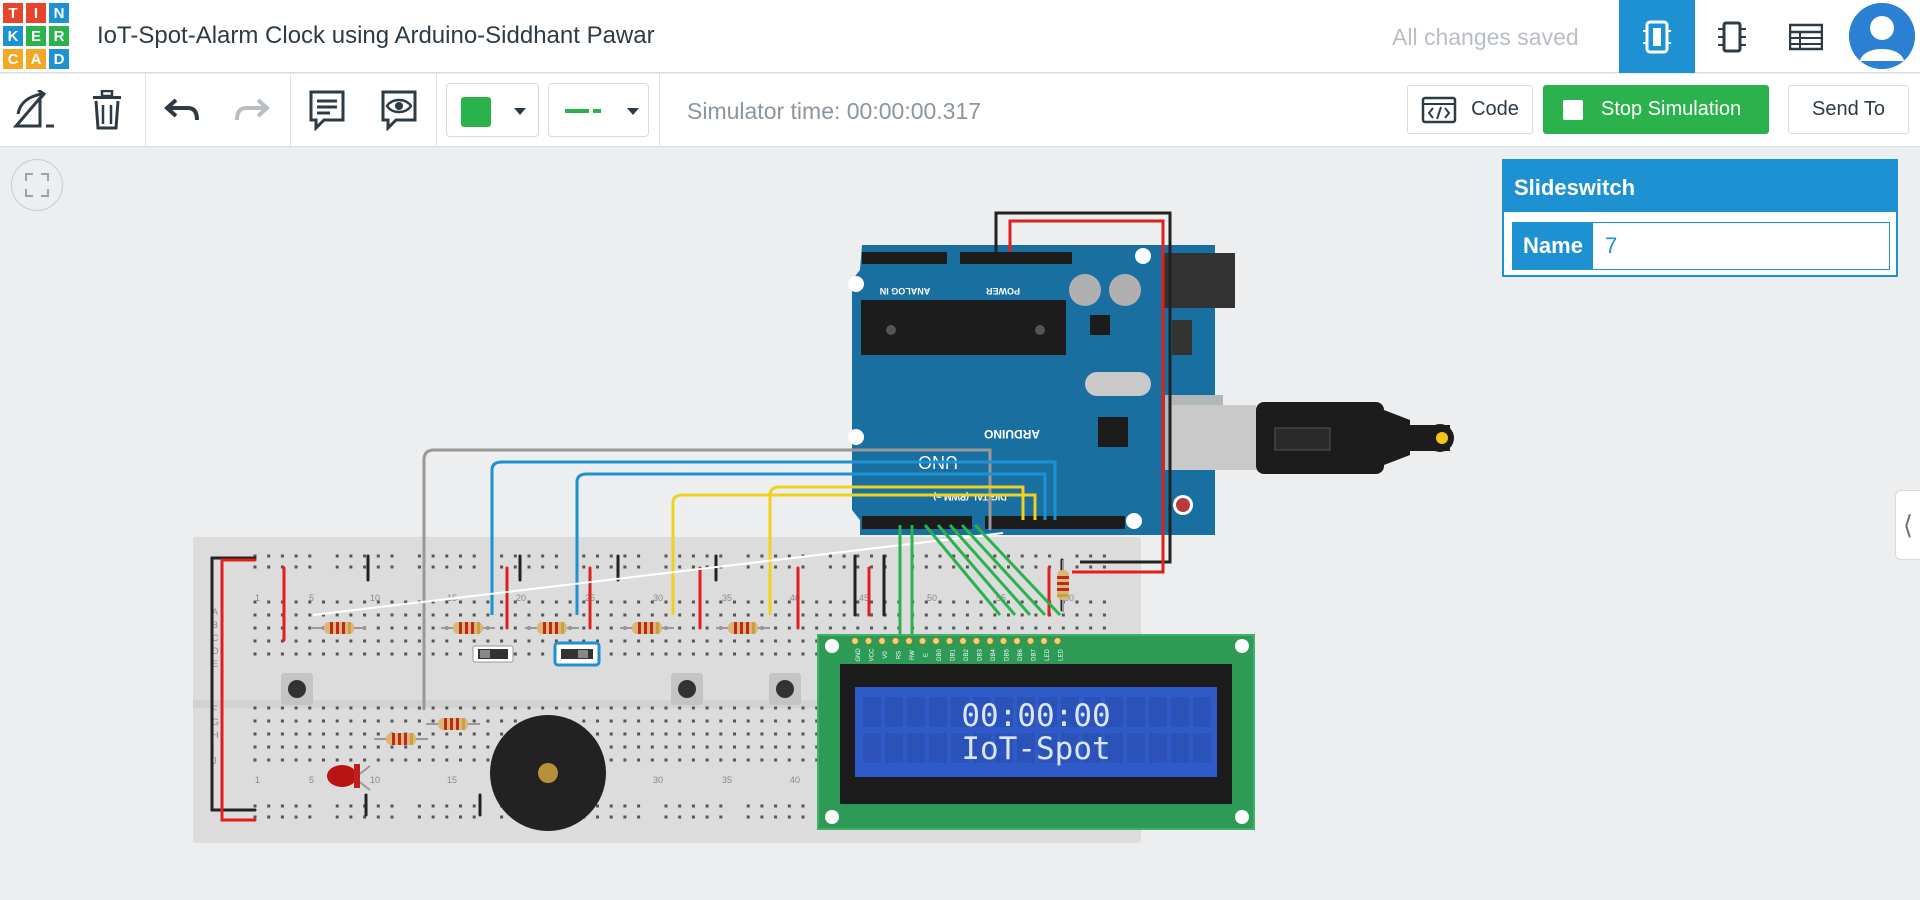 This screenshot has width=1920, height=900. Describe the element at coordinates (940, 655) in the screenshot. I see `lcd-pin-label: DB0` at that location.